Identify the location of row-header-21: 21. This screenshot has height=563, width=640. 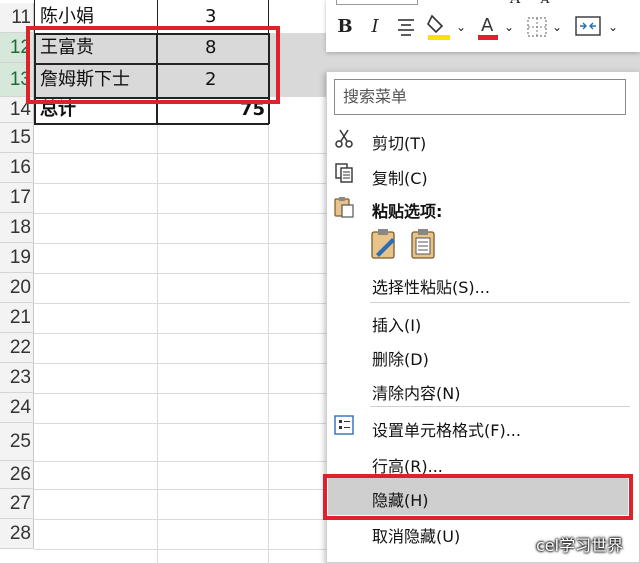
(17, 318).